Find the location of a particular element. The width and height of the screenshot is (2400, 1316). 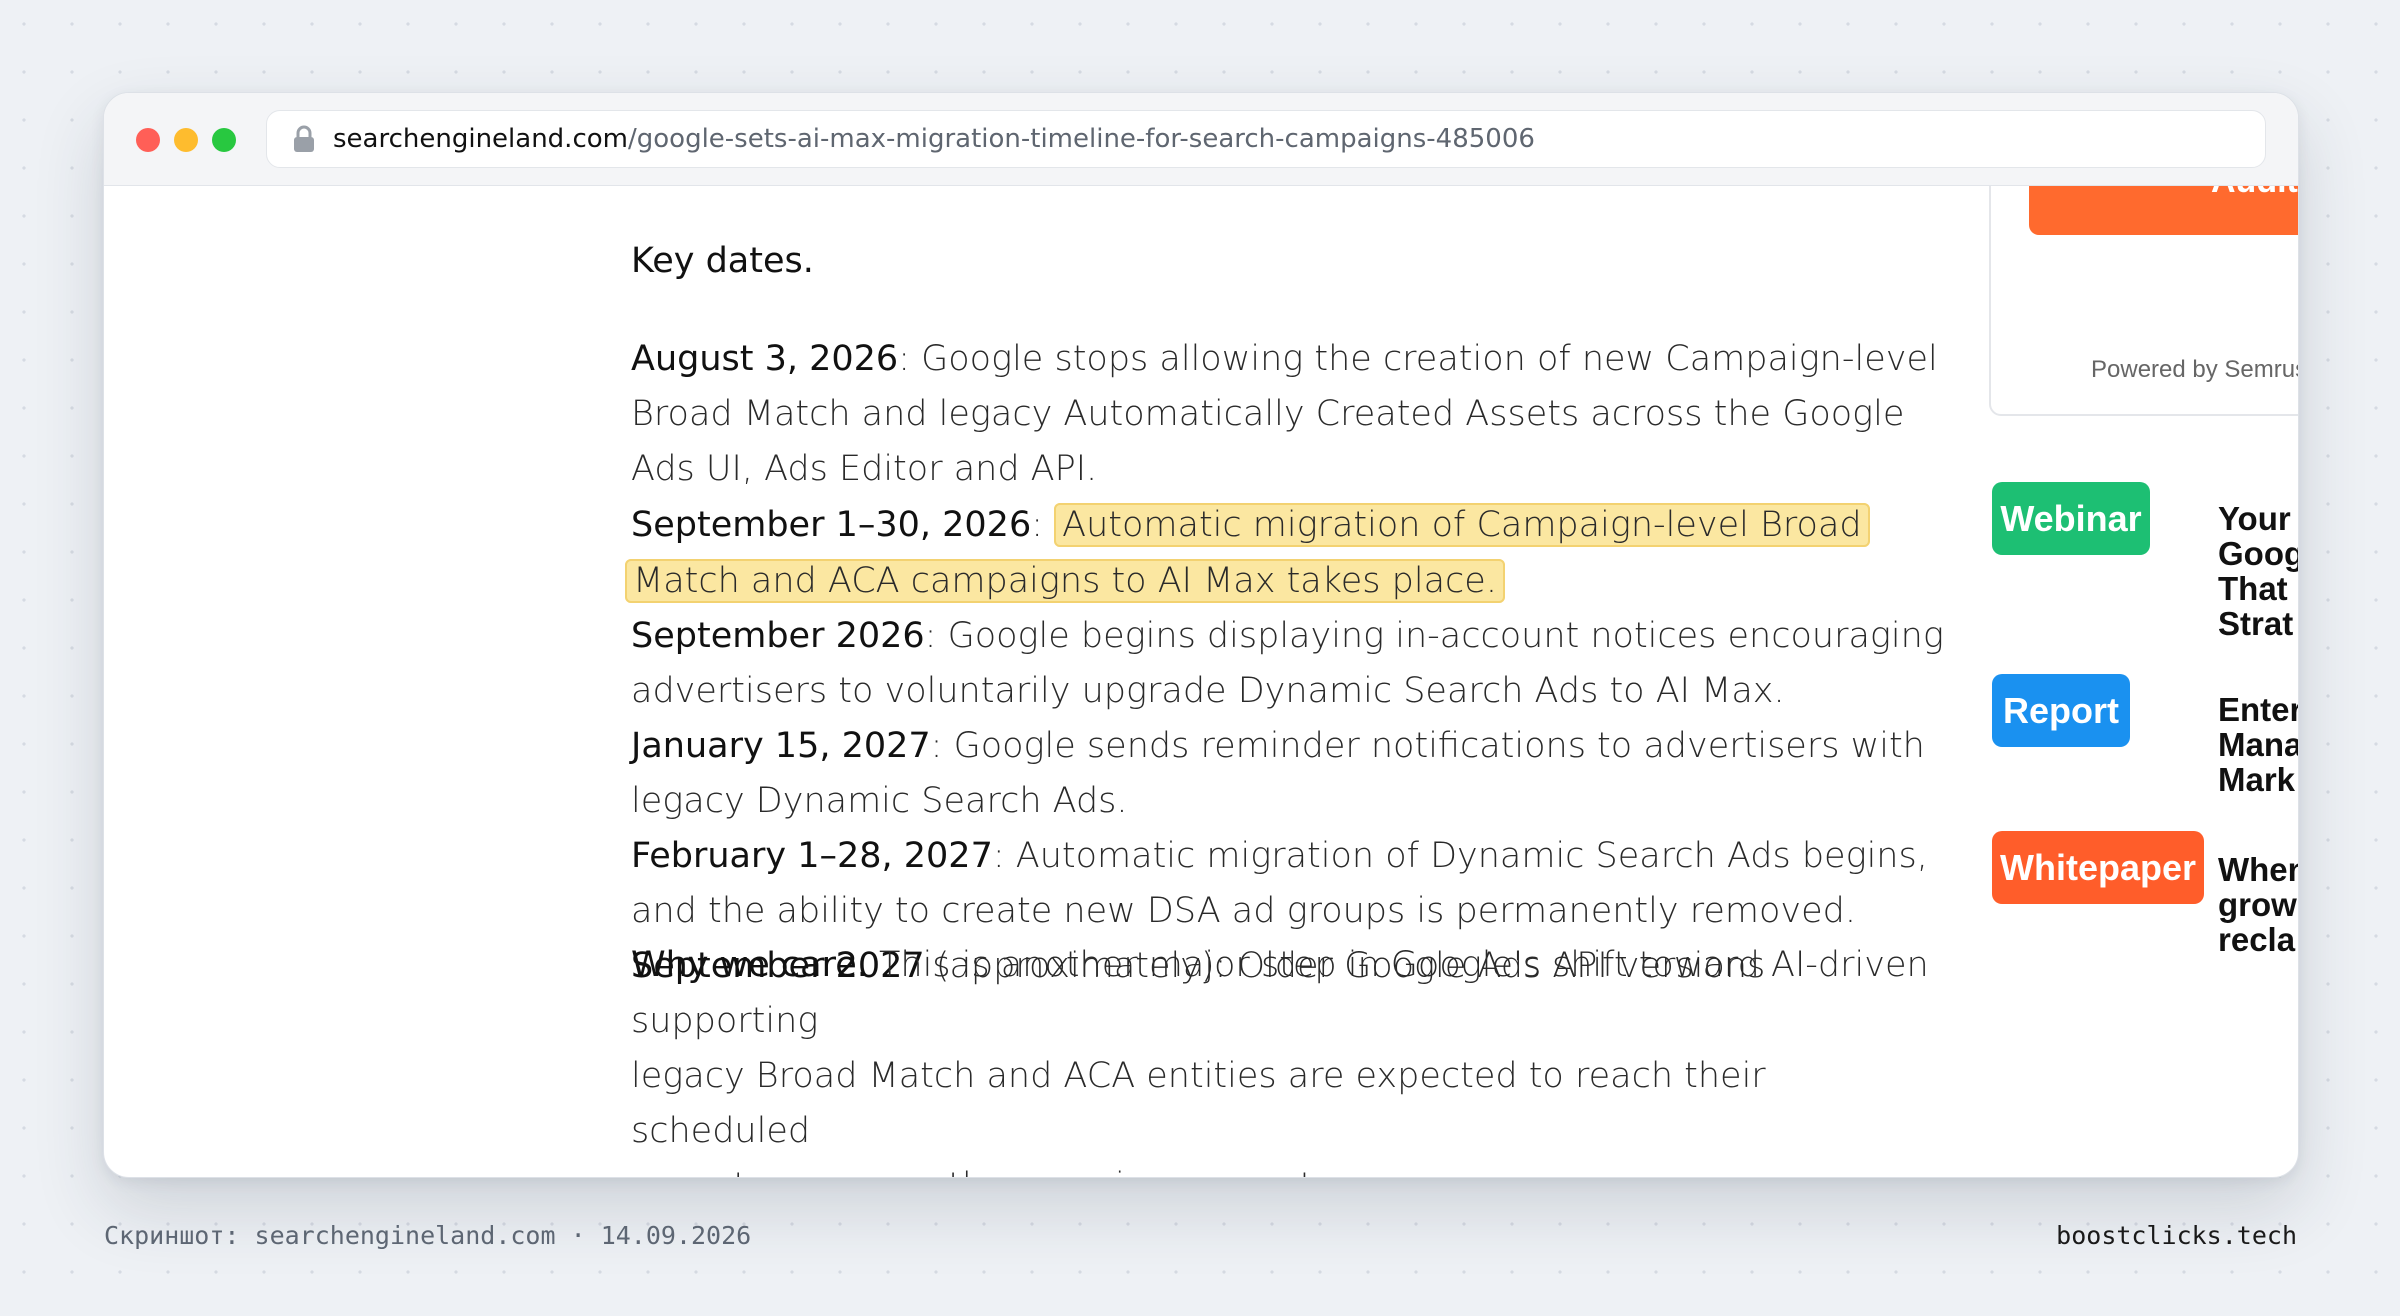

close-window-button is located at coordinates (148, 140).